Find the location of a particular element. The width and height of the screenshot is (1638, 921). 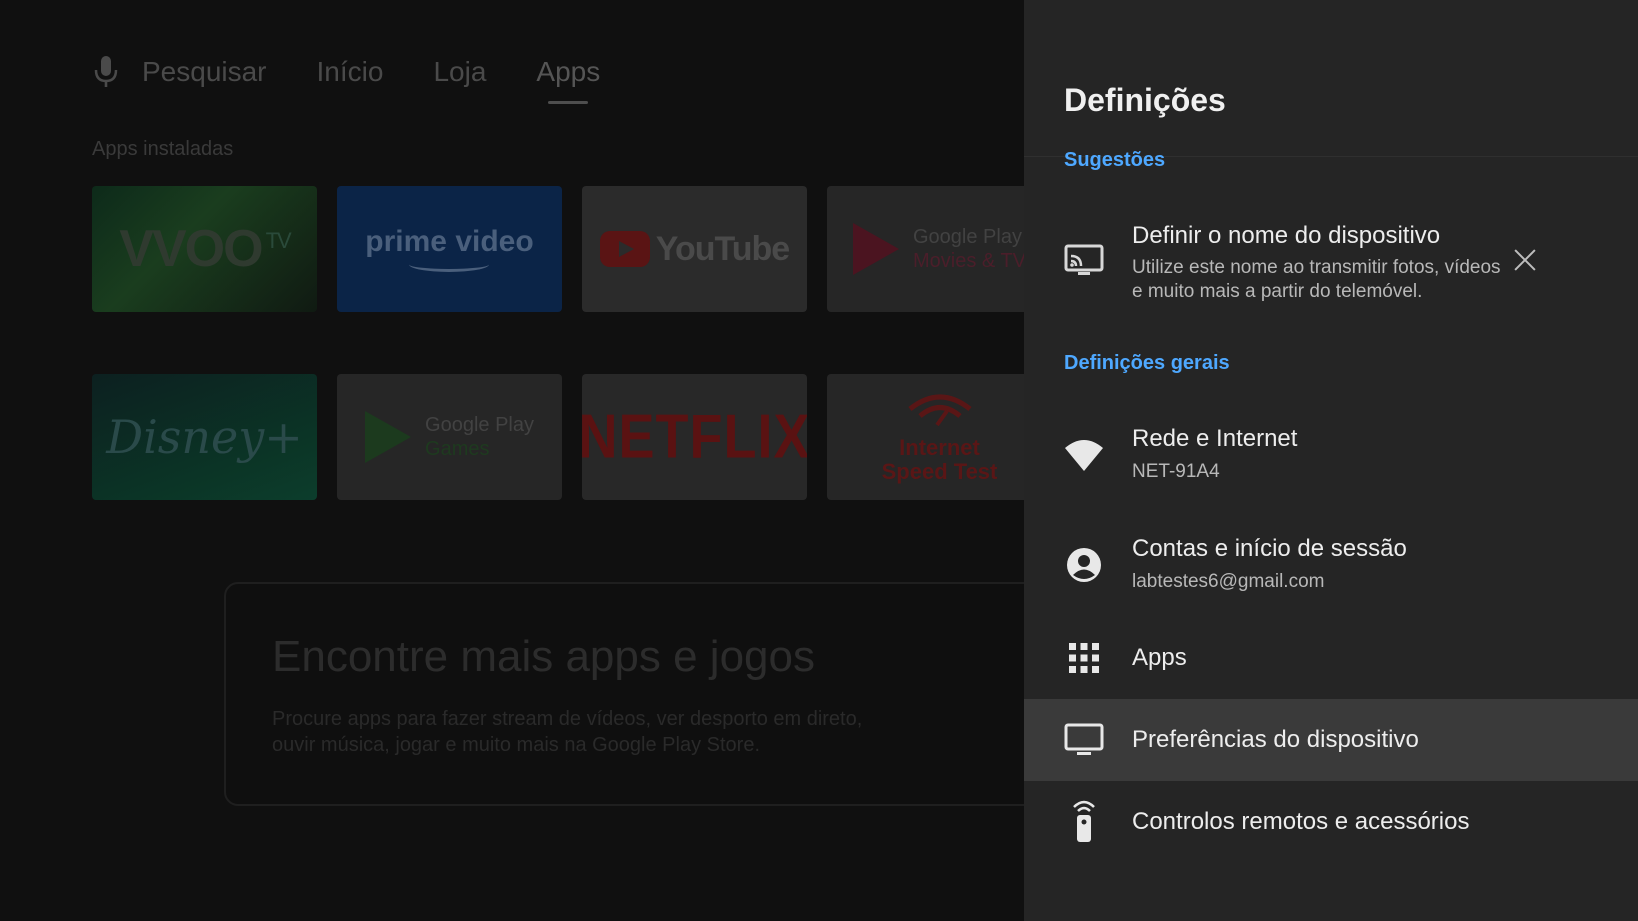

gp-movies-line2: Movies & TV is located at coordinates (968, 261).